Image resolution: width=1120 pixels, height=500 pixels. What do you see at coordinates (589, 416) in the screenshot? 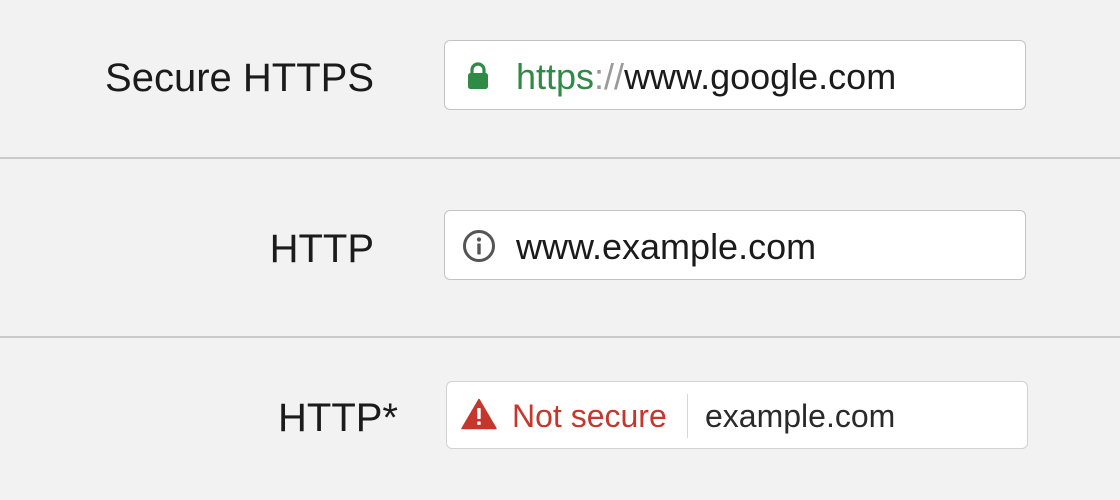
I see `not-secure-status: Not secure` at bounding box center [589, 416].